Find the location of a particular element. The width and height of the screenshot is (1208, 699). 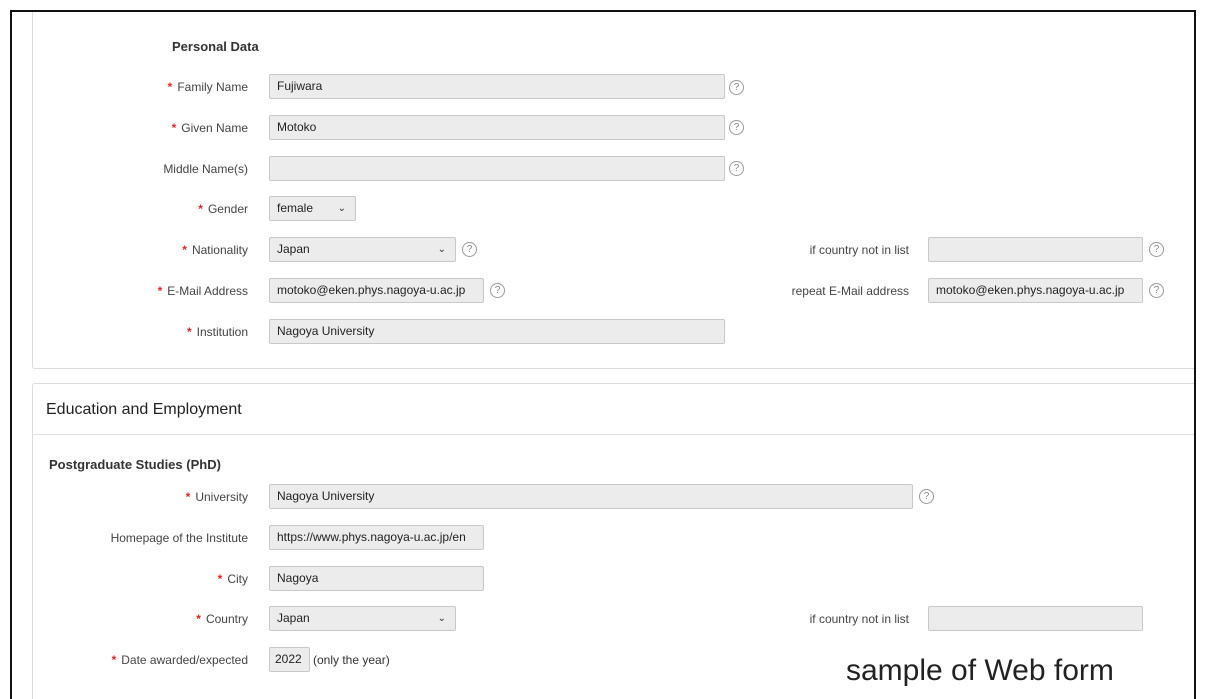

middle-name-field is located at coordinates (497, 168).